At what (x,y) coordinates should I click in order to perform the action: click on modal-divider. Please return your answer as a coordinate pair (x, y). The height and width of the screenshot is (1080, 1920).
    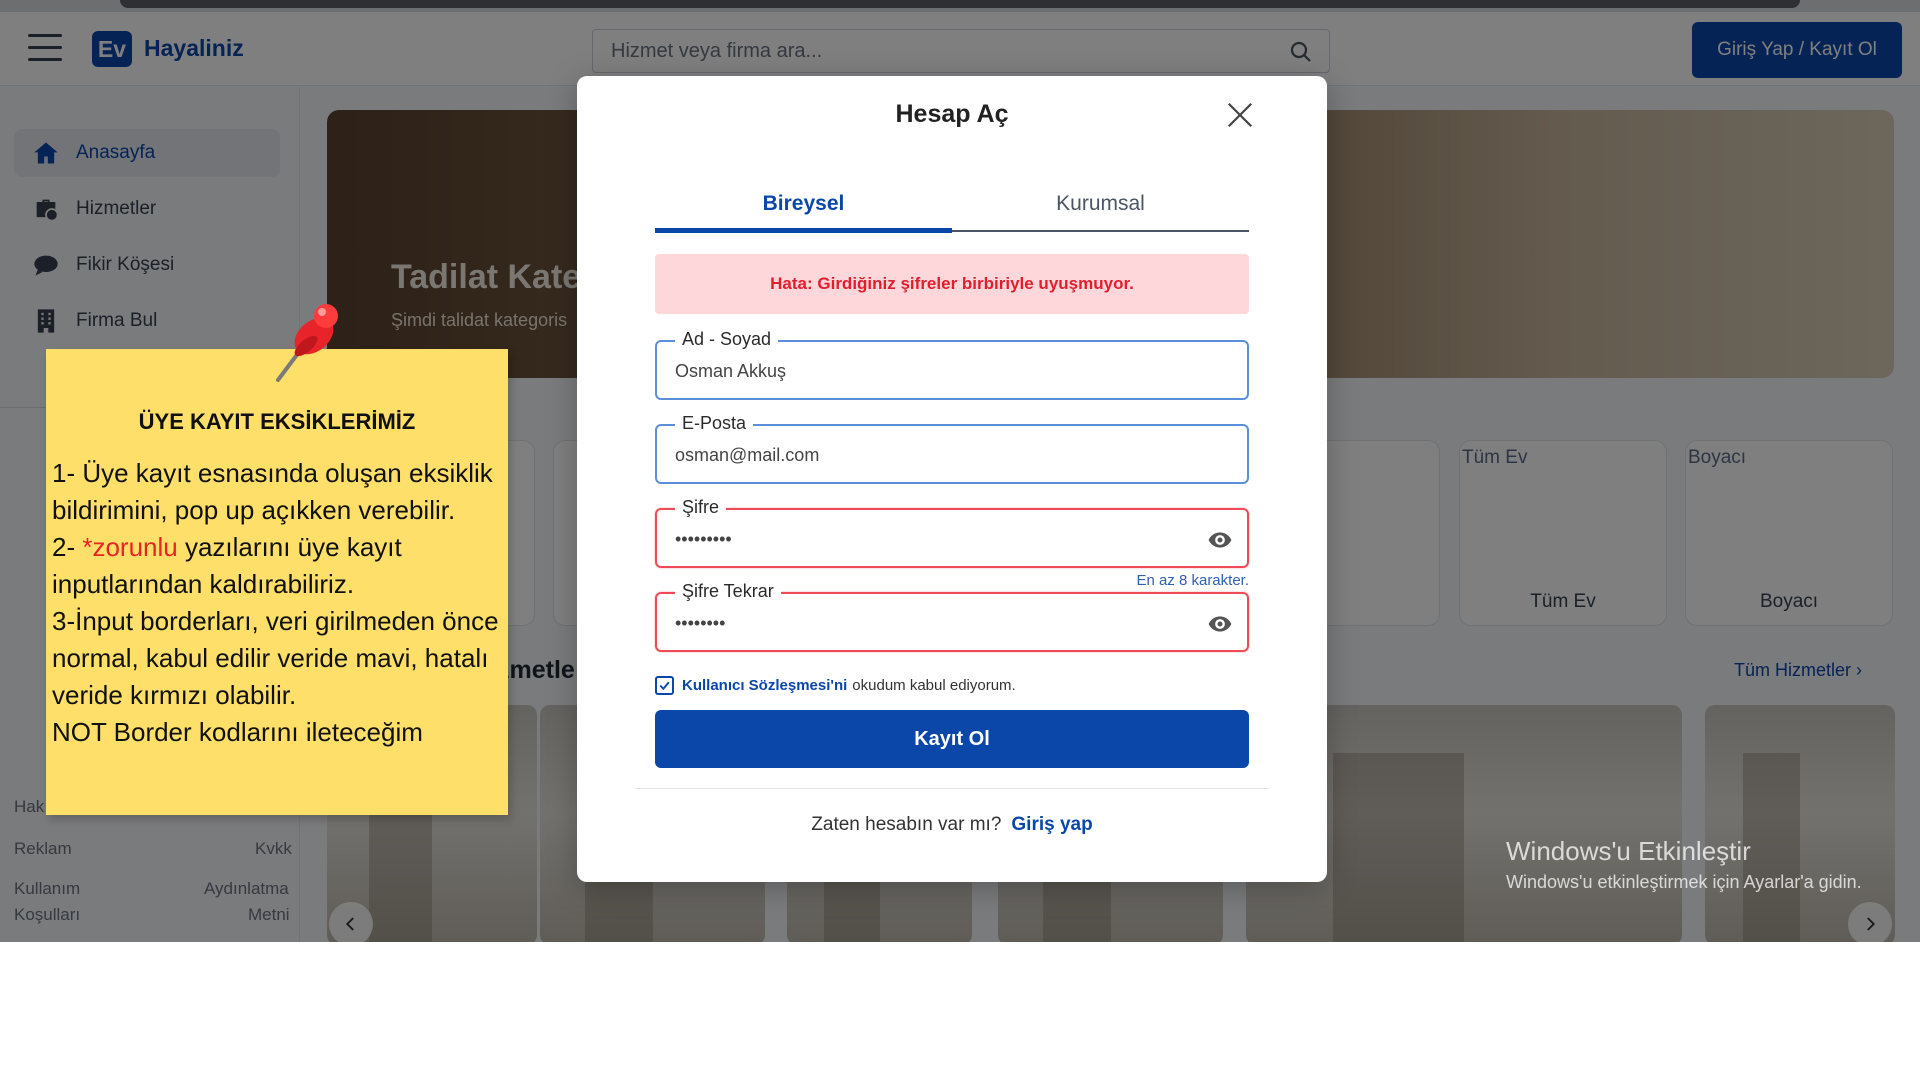
    Looking at the image, I should click on (952, 788).